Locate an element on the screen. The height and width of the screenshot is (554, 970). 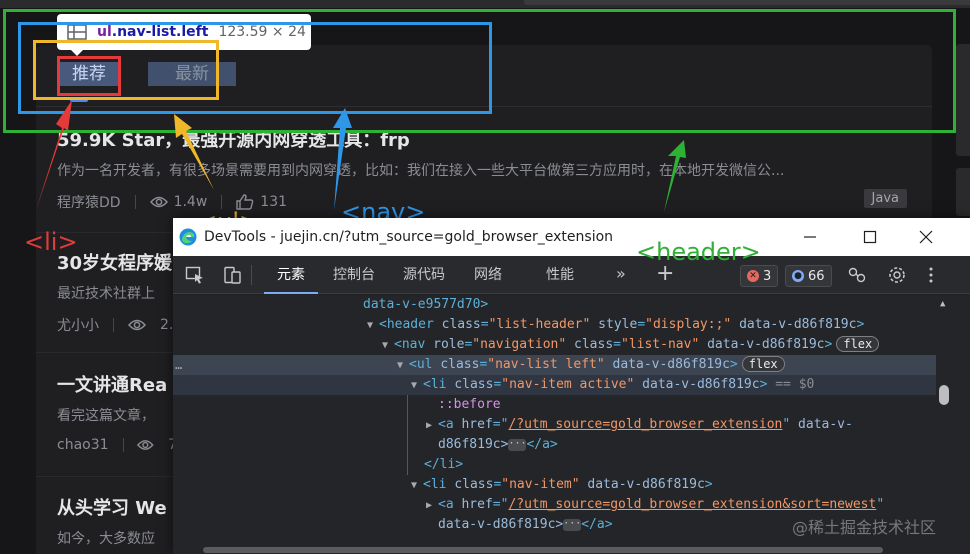
customize-icon is located at coordinates (857, 275).